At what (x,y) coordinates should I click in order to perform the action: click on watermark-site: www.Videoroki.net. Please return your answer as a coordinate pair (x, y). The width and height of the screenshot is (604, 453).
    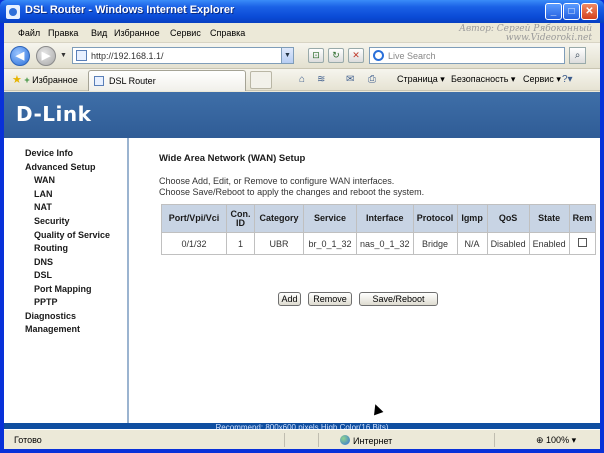
    Looking at the image, I should click on (548, 38).